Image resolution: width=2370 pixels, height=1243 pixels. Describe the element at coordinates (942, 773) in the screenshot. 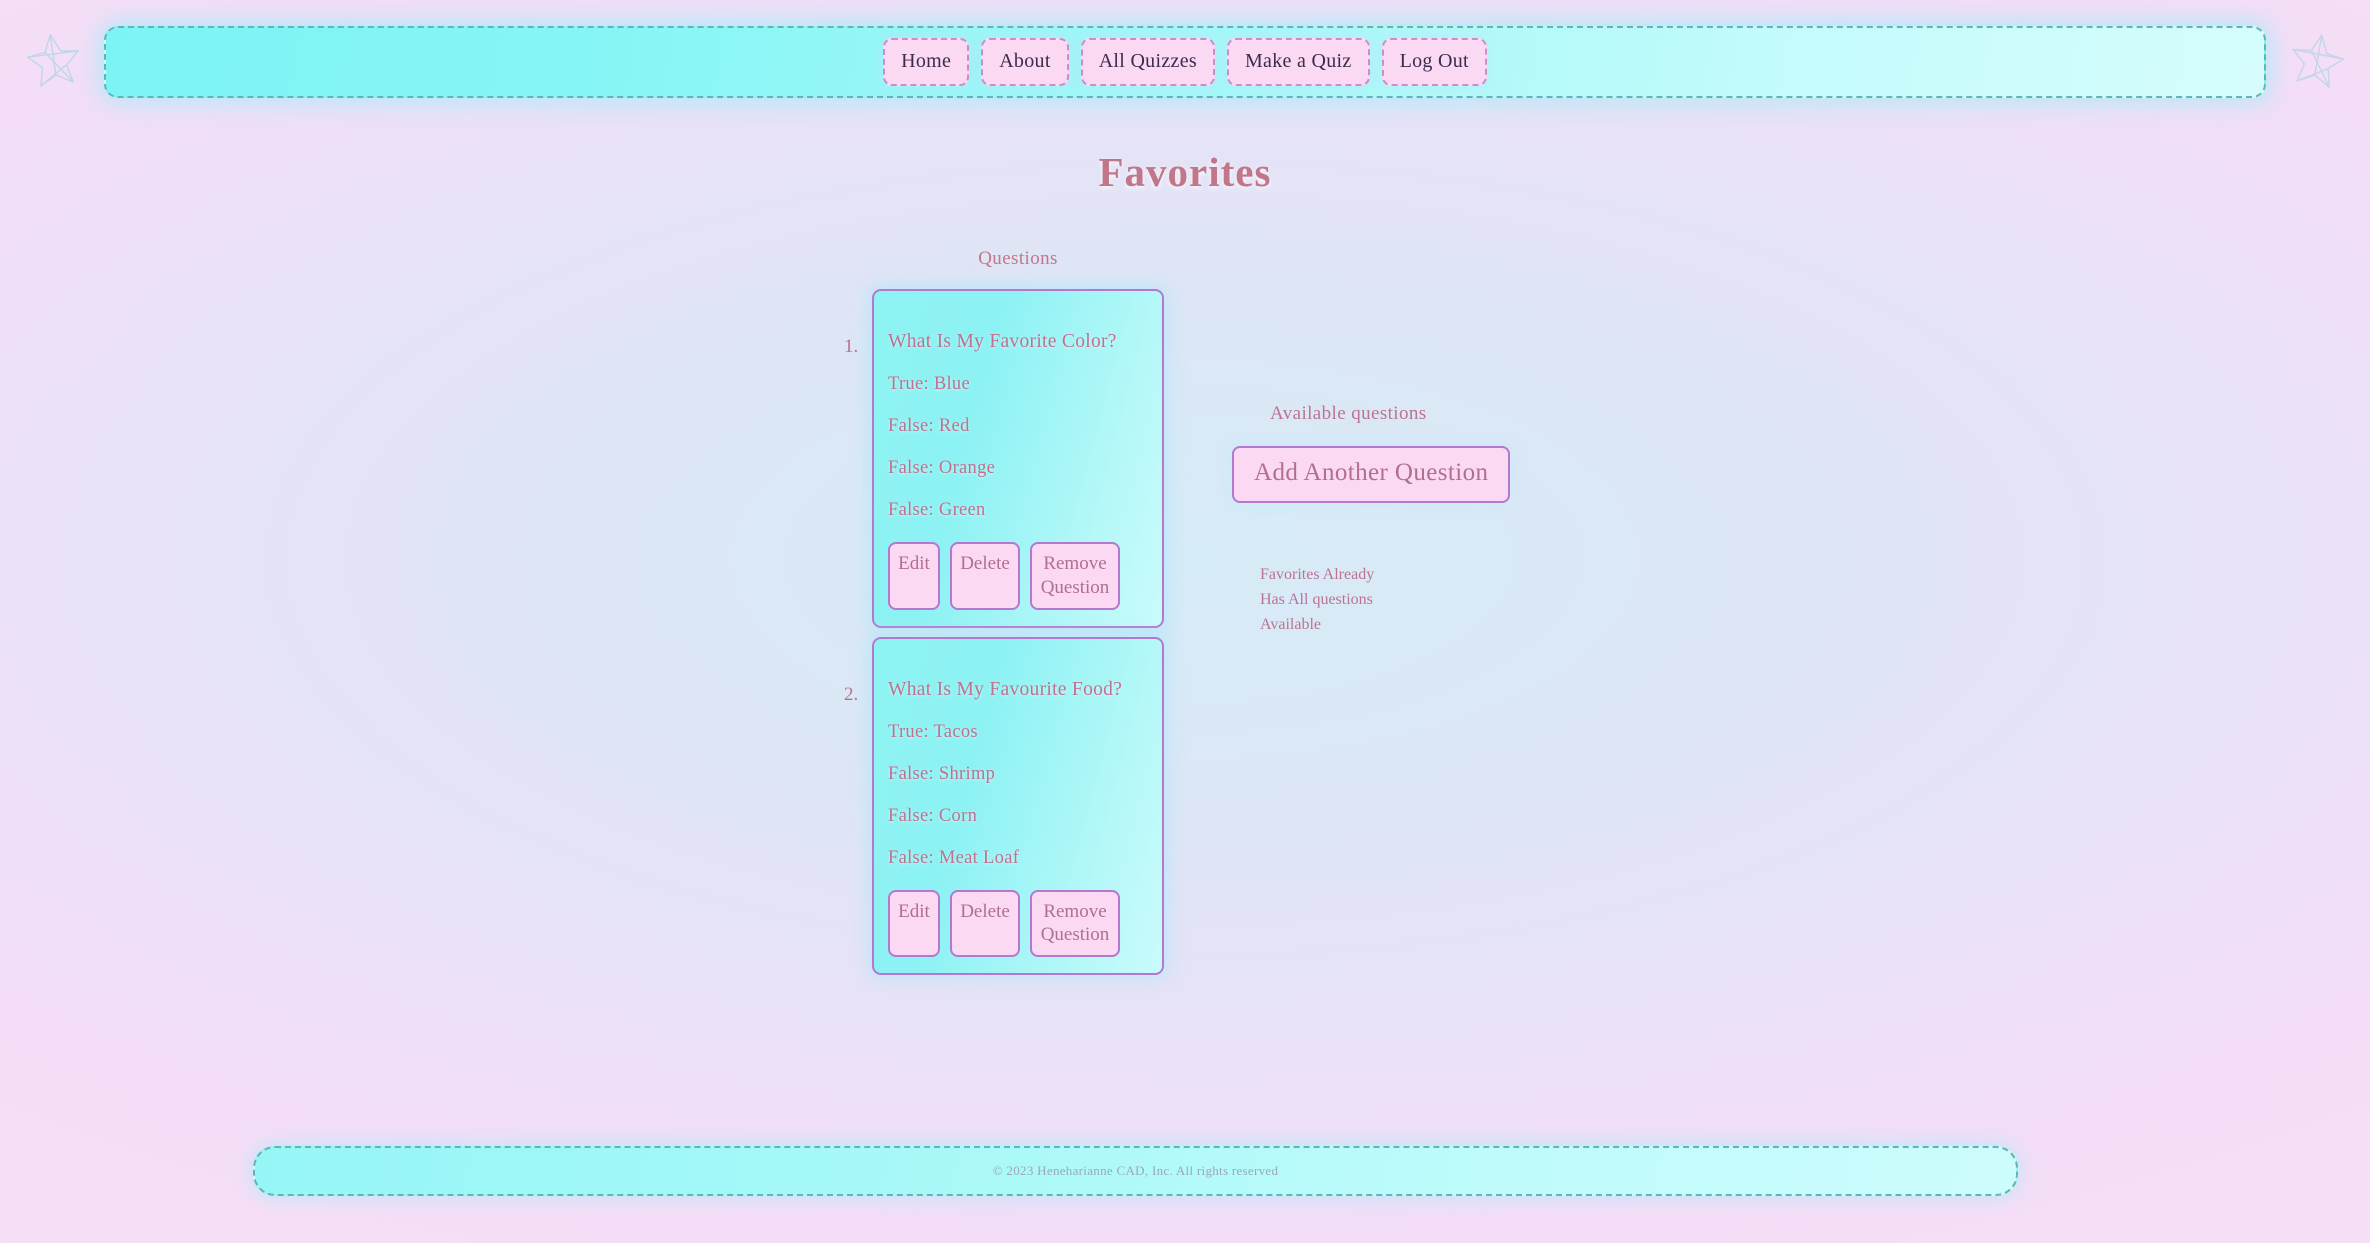

I see `answer-option: False: Shrimp` at that location.